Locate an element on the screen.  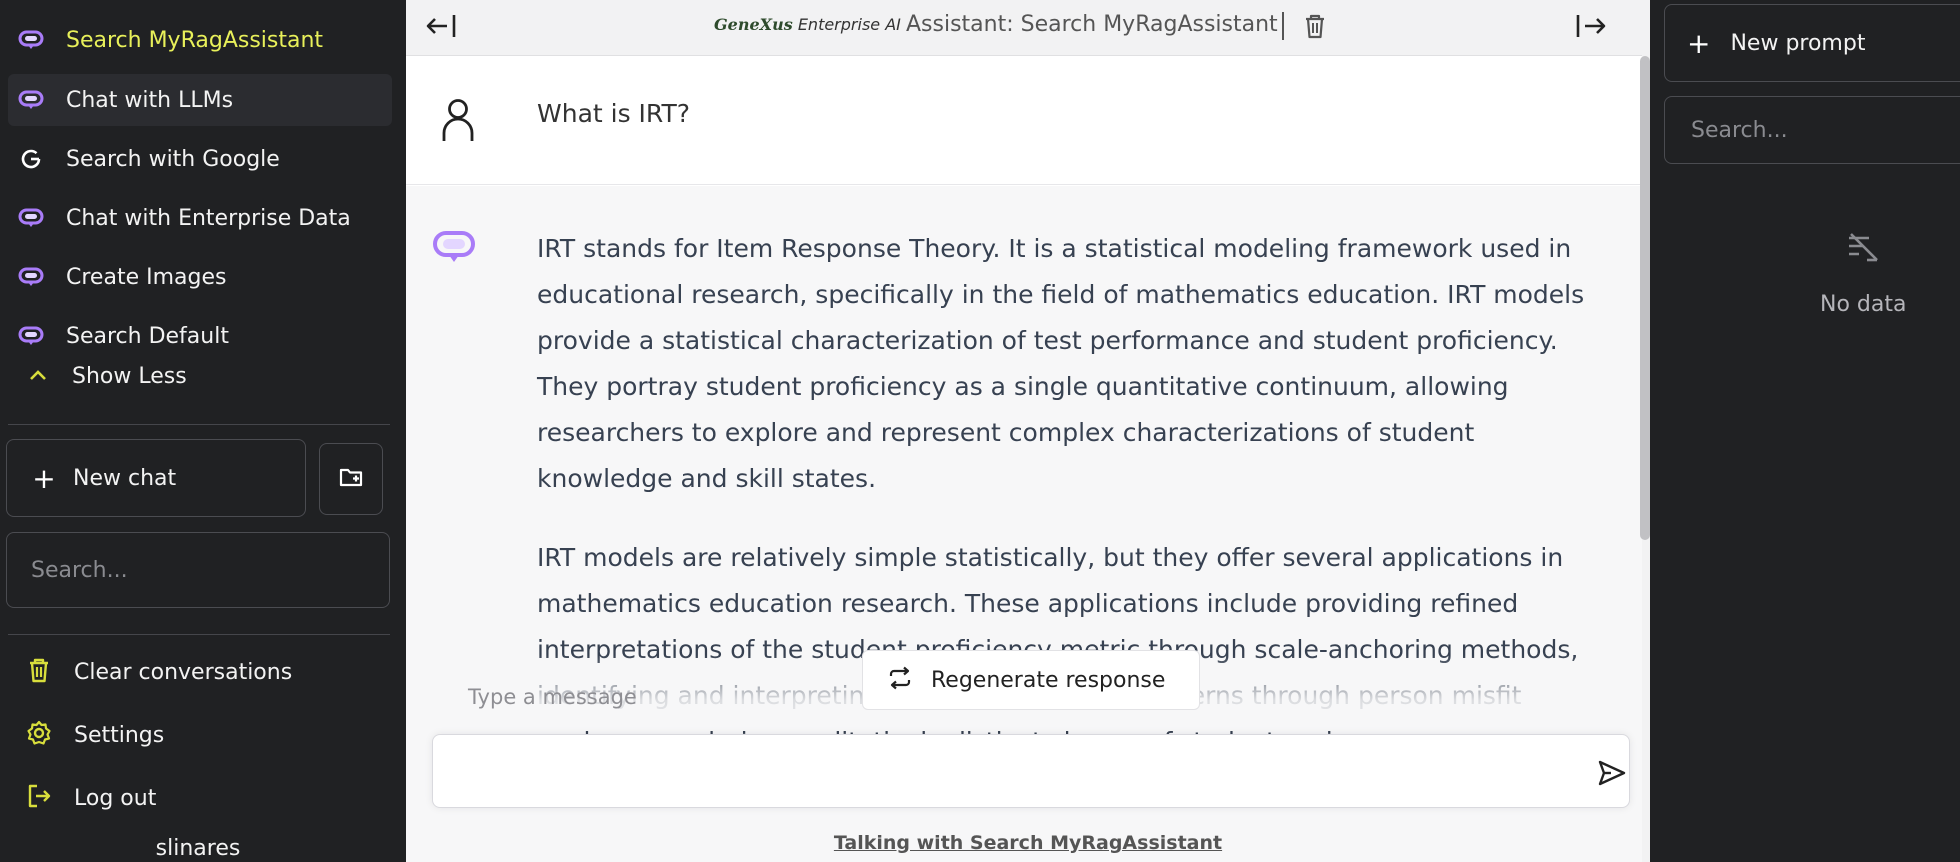
new-prompt-button: + New prompt is located at coordinates (1812, 43).